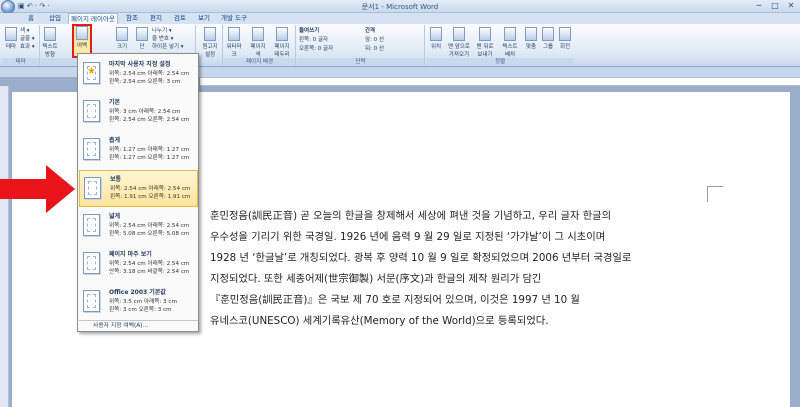 This screenshot has width=800, height=407. What do you see at coordinates (50, 42) in the screenshot?
I see `text-direction-button: 텍스트 방향` at bounding box center [50, 42].